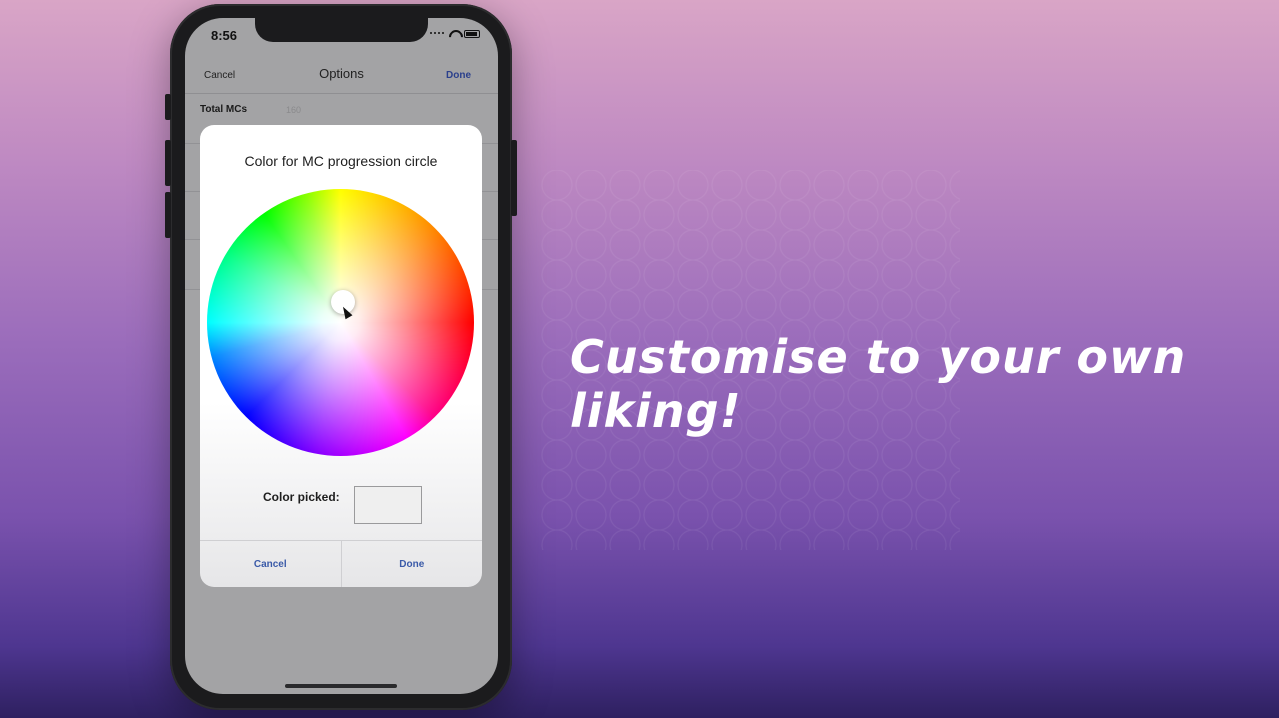  I want to click on nav-done-button: Done, so click(458, 75).